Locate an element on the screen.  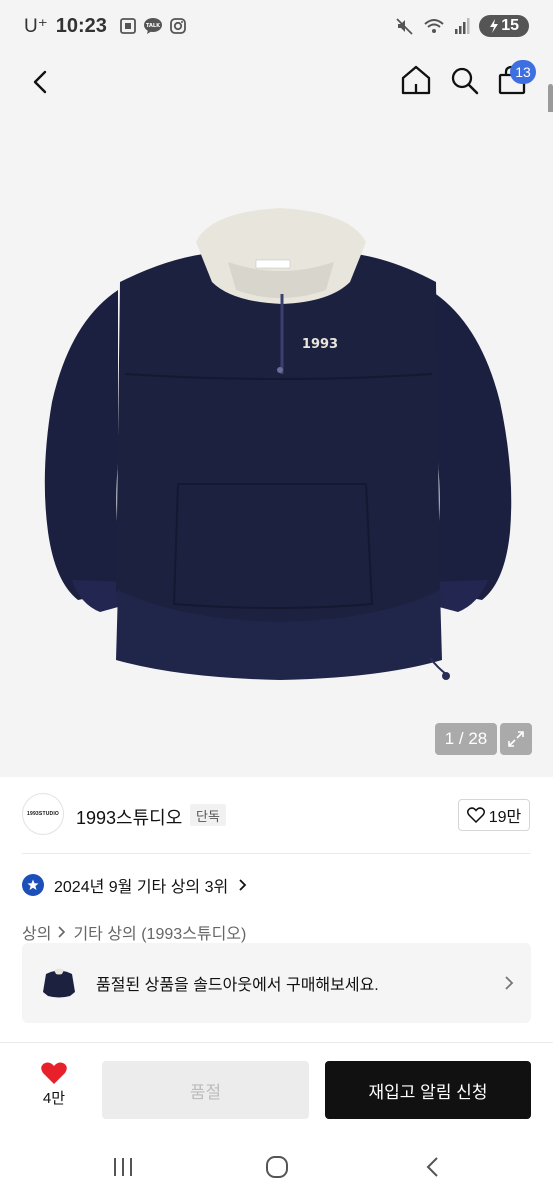
ranking-link: 2024년 9월 기타 상의 3위 is located at coordinates (135, 885).